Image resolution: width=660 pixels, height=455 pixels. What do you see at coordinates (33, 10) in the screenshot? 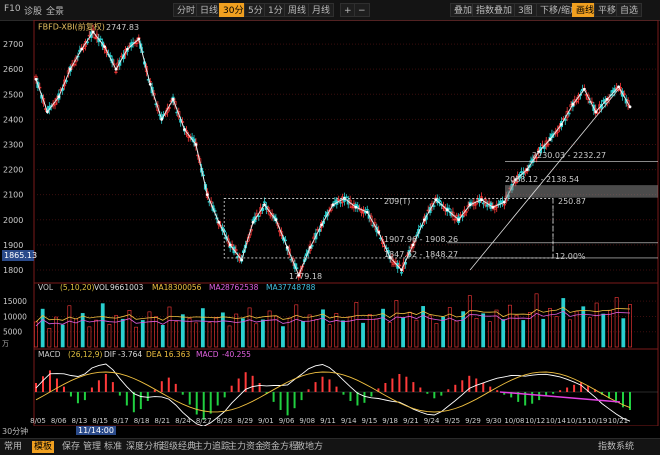
I see `diagnose-link: 诊股` at bounding box center [33, 10].